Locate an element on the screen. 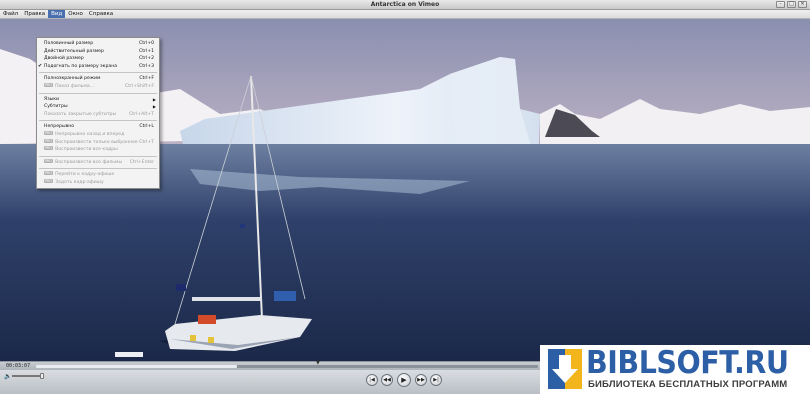  view-menu-item-shortcut: Ctrl+L is located at coordinates (146, 127).